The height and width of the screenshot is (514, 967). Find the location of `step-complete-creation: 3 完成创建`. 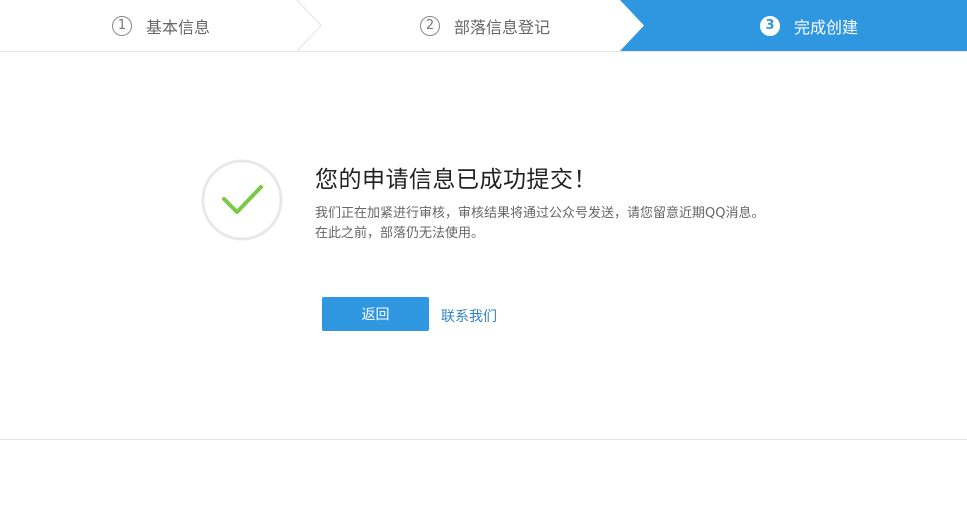

step-complete-creation: 3 完成创建 is located at coordinates (809, 25).